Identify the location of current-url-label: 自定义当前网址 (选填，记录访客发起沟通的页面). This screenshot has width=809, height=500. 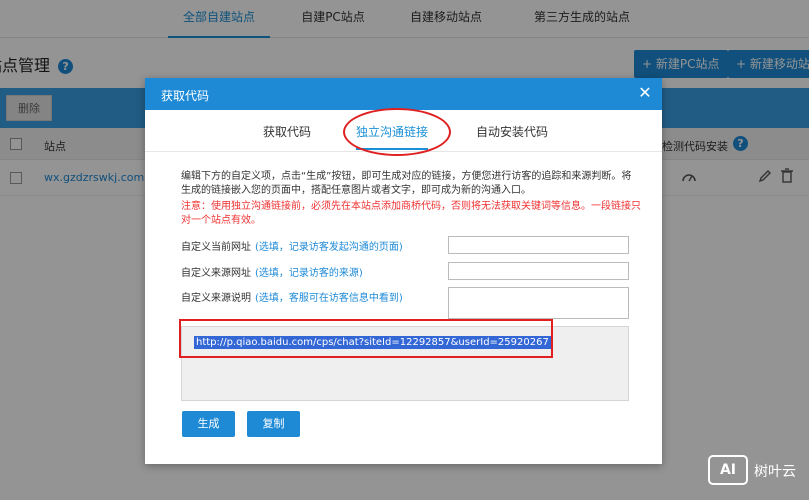
(292, 245).